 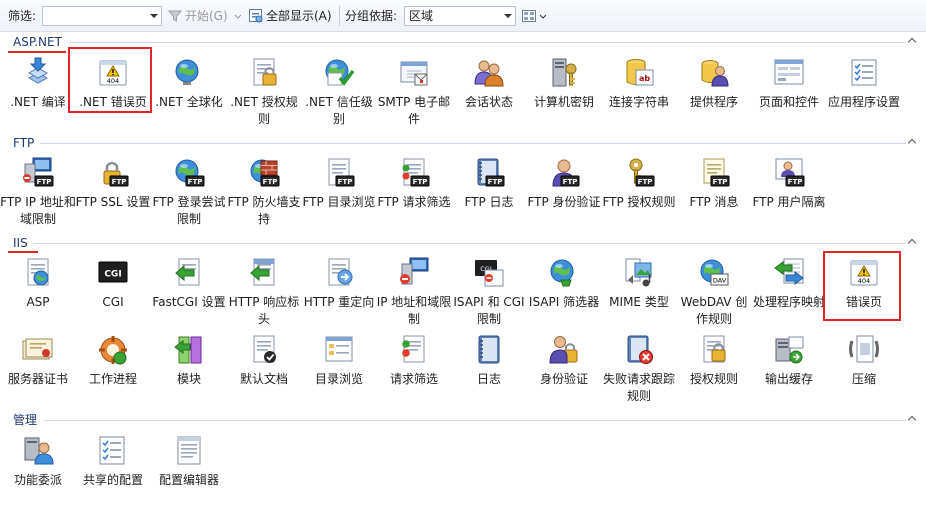 I want to click on feature-label: HTTP 响应标头, so click(x=264, y=310).